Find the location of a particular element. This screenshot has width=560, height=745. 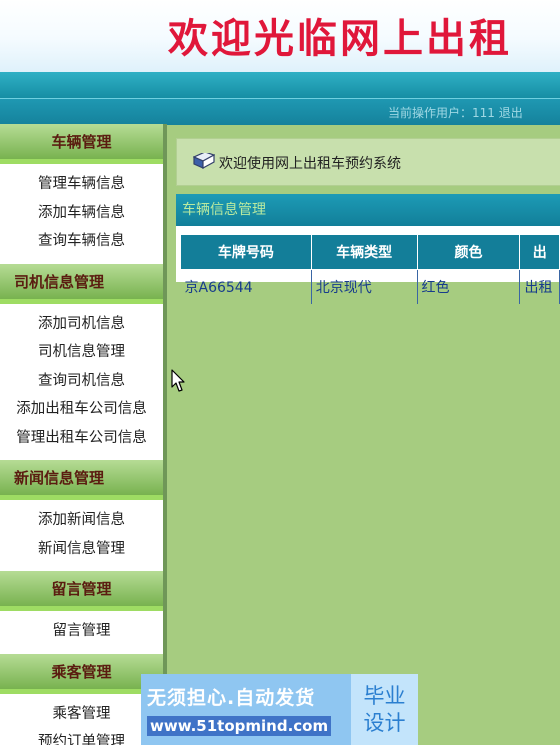

sidebar-item-manage-messages: 留言管理 is located at coordinates (81, 631).